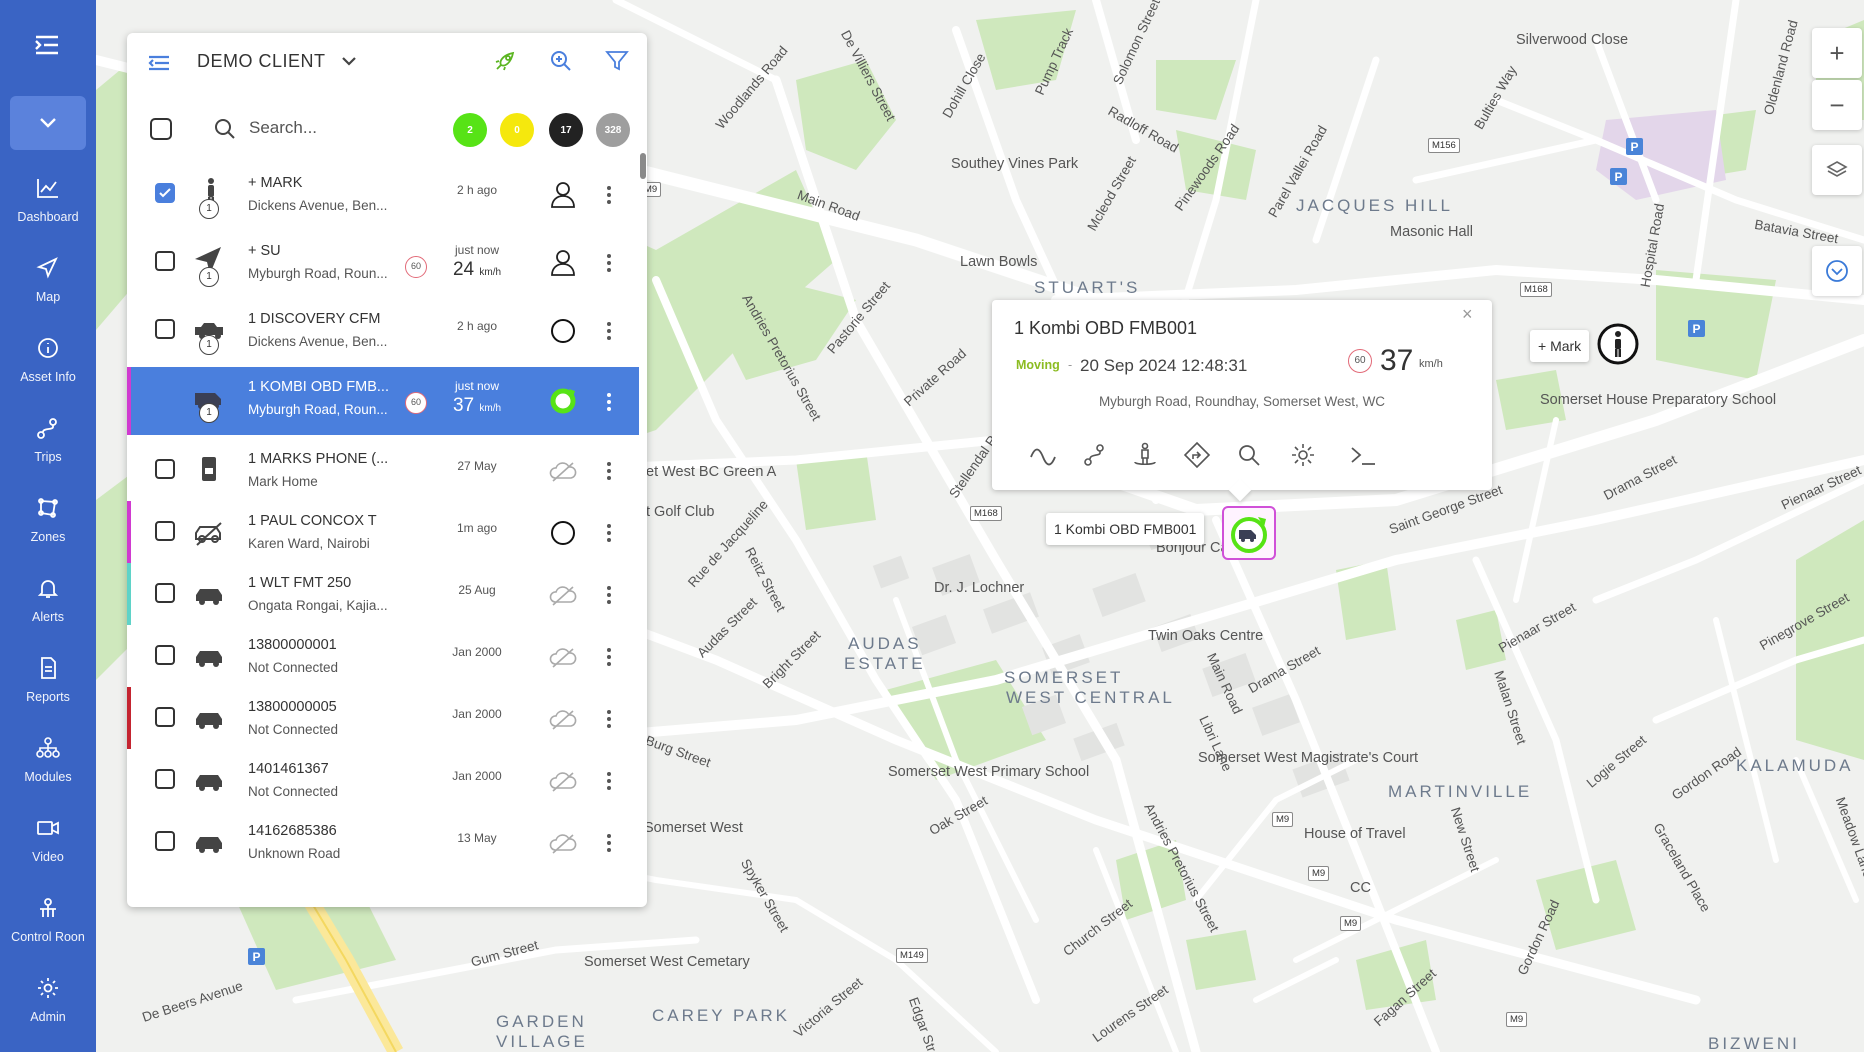 This screenshot has height=1052, width=1864. I want to click on vehicle-marker, so click(1249, 533).